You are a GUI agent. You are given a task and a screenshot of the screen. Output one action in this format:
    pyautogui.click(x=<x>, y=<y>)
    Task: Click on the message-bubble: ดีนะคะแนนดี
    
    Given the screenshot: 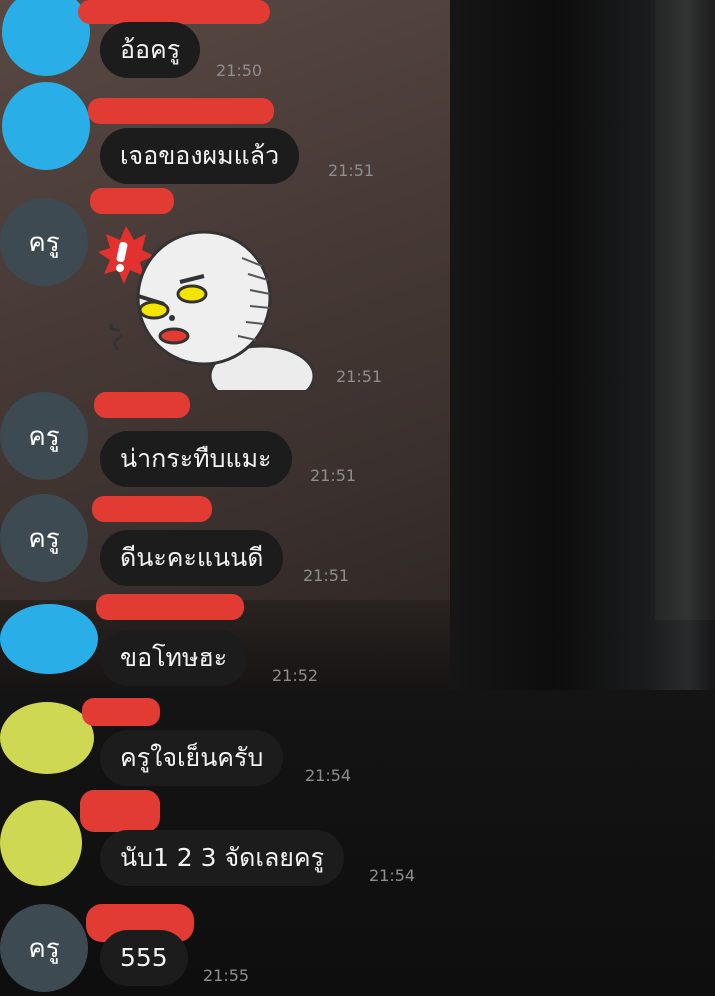 What is the action you would take?
    pyautogui.click(x=192, y=558)
    